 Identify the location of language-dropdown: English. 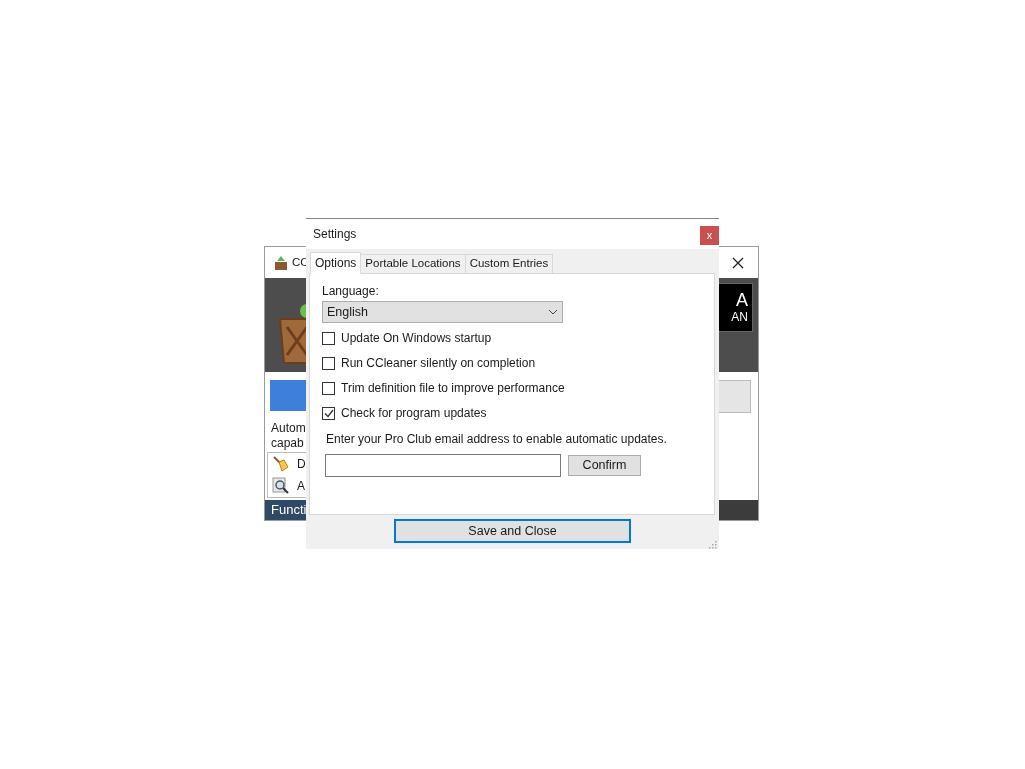
(442, 312).